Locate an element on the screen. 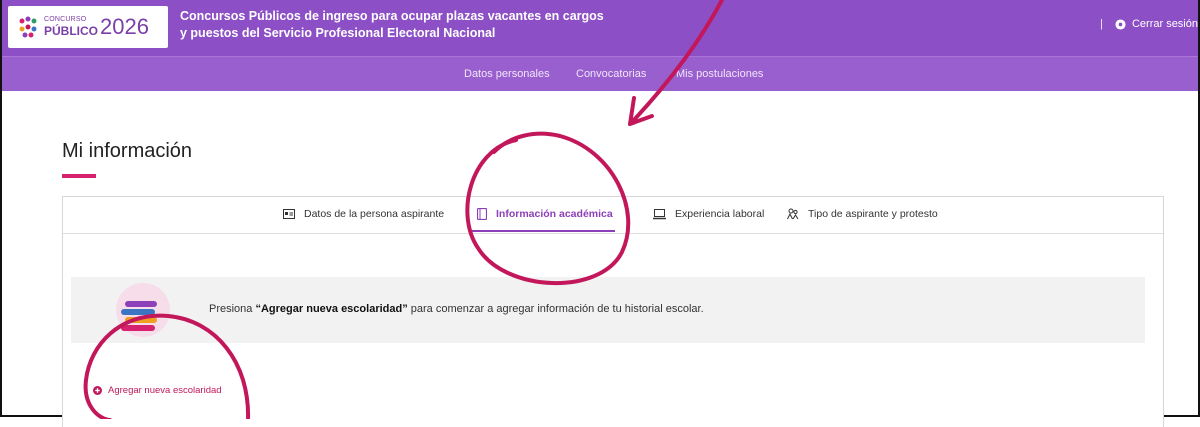 This screenshot has width=1200, height=427. books-illustration is located at coordinates (143, 310).